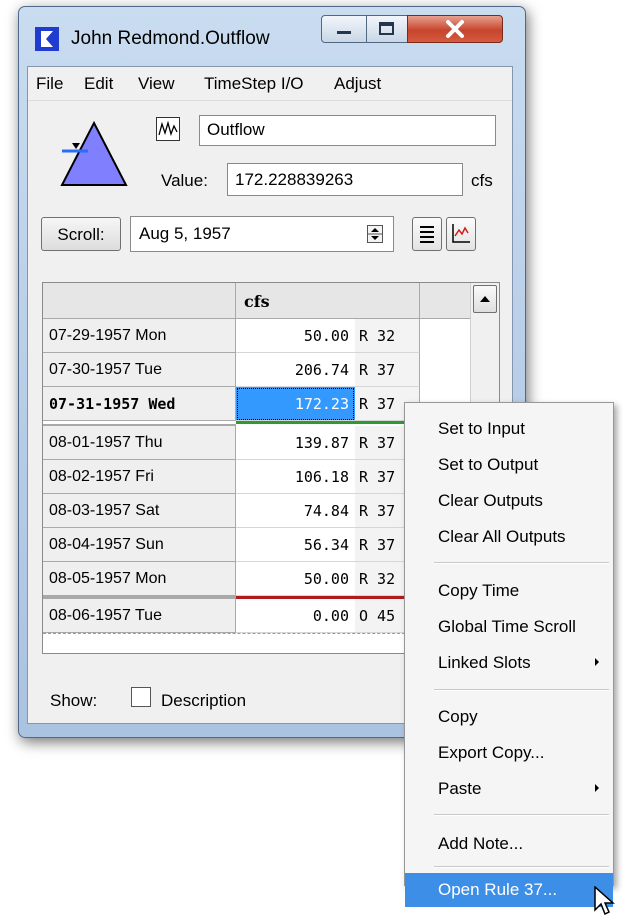 This screenshot has width=627, height=923. Describe the element at coordinates (74, 700) in the screenshot. I see `show-label: Show:` at that location.